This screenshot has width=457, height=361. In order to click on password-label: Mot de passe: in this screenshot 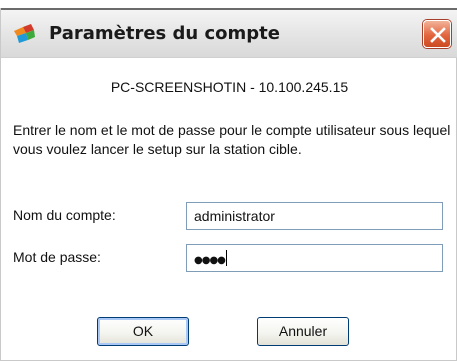, I will do `click(57, 257)`.